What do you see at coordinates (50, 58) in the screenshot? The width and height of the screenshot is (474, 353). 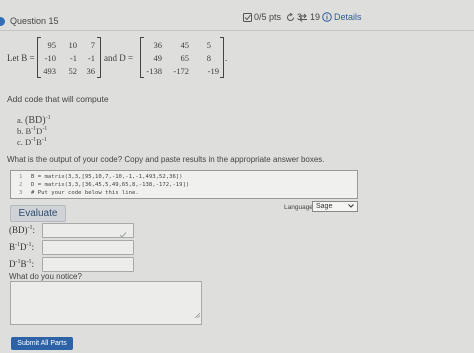 I see `matrix-b-cell: -10` at bounding box center [50, 58].